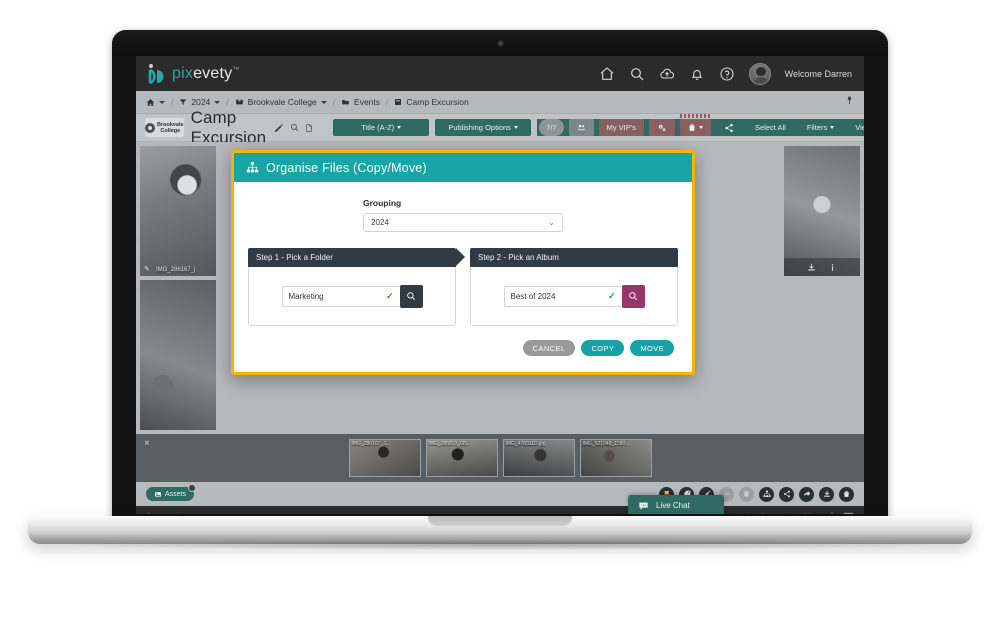 This screenshot has width=1000, height=620. What do you see at coordinates (398, 102) in the screenshot?
I see `event-icon` at bounding box center [398, 102].